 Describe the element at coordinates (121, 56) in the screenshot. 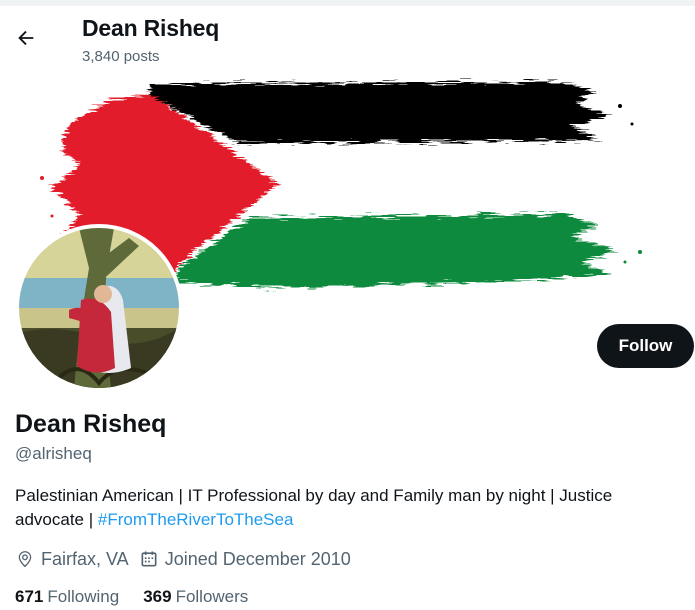

I see `posts-count: 3,840 posts` at that location.